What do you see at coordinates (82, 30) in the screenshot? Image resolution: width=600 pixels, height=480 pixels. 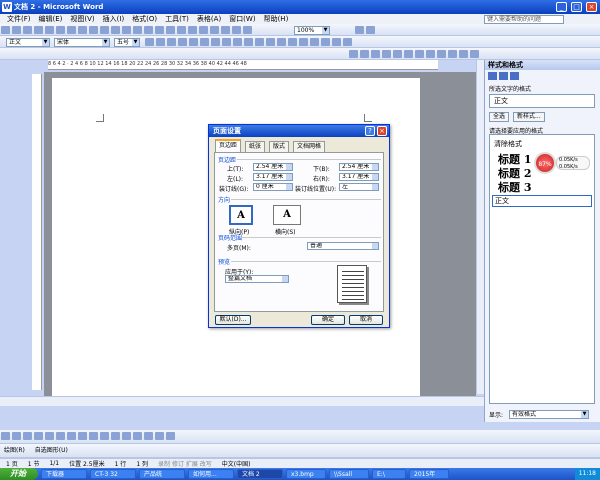 I see `spelling-icon` at bounding box center [82, 30].